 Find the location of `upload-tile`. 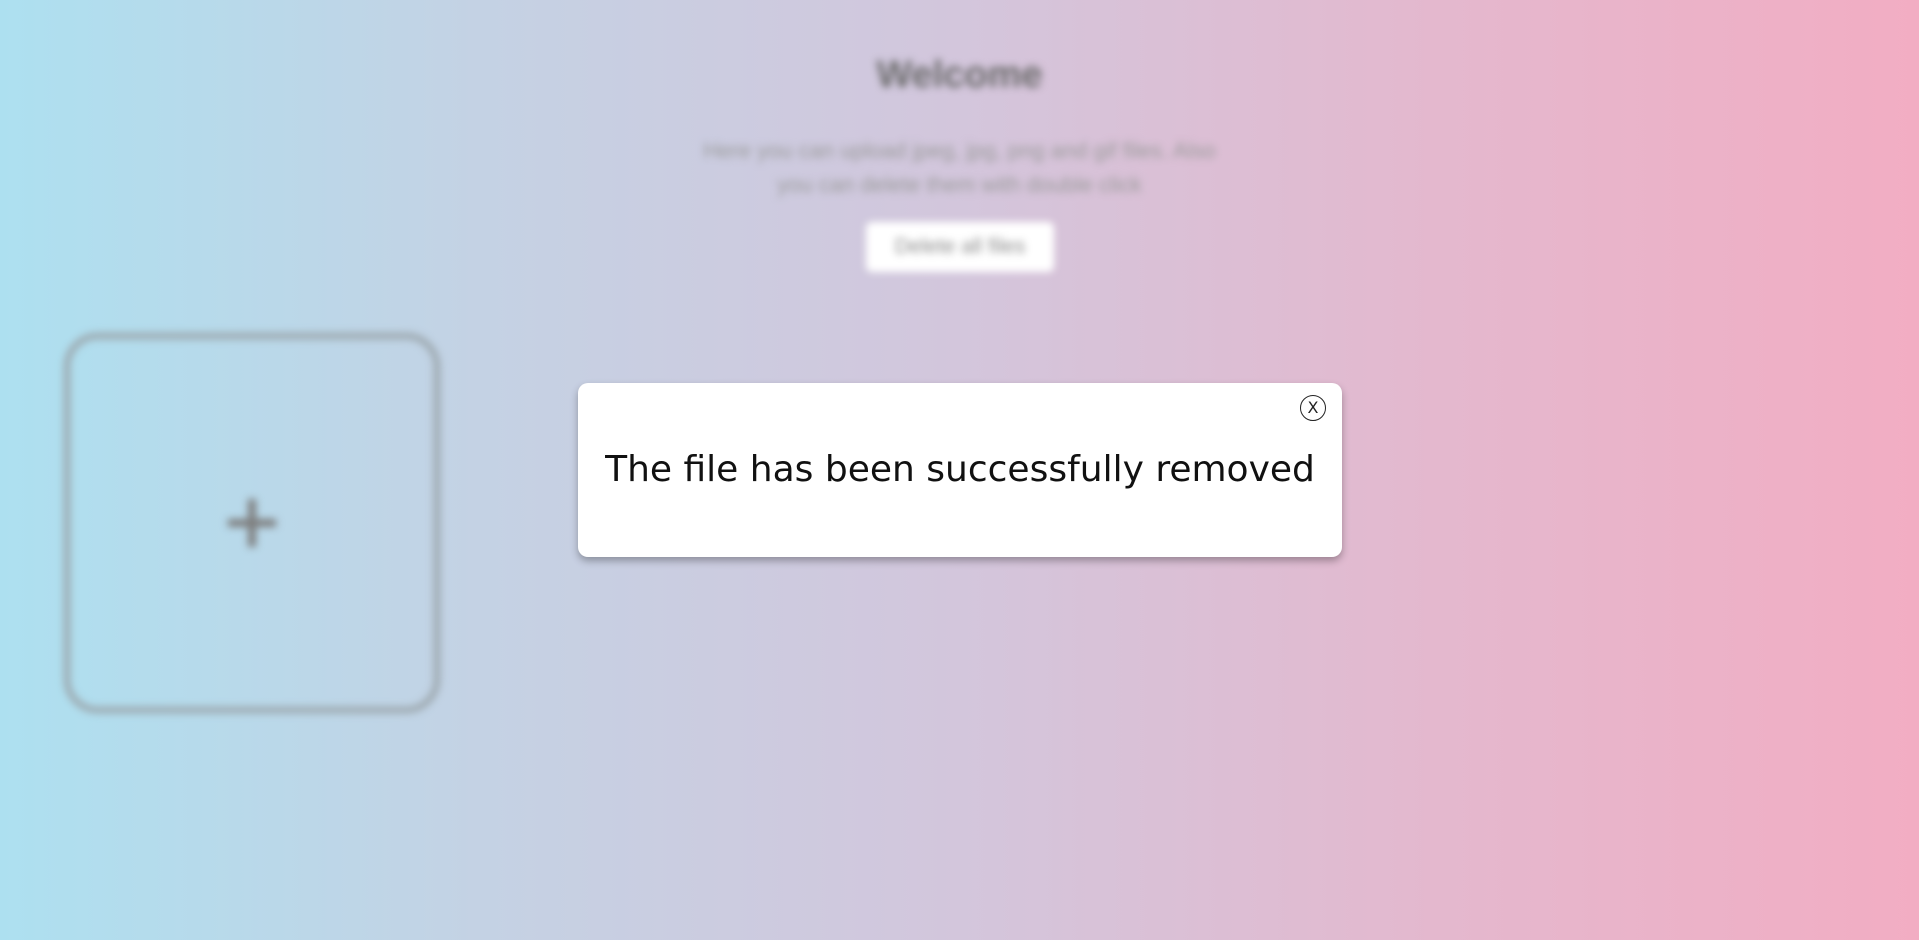

upload-tile is located at coordinates (252, 523).